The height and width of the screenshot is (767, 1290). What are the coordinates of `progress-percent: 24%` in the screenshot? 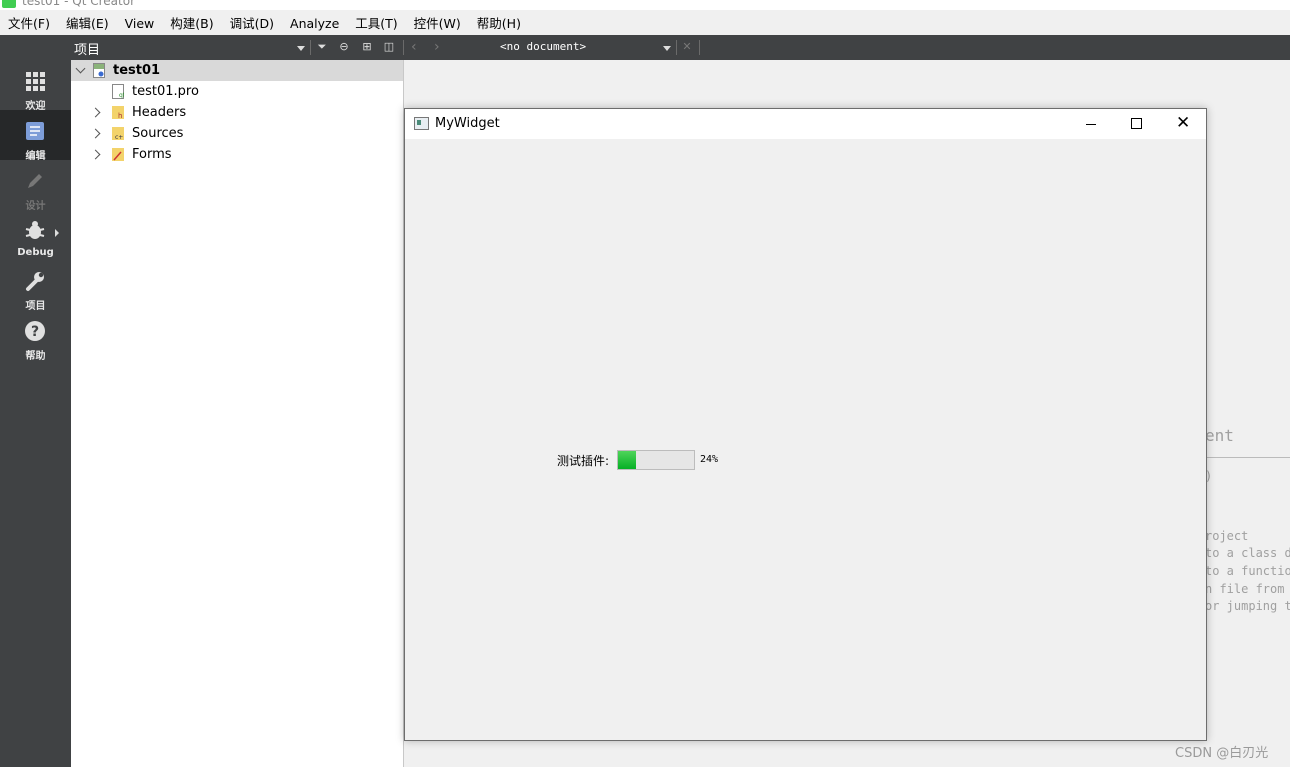 It's located at (709, 459).